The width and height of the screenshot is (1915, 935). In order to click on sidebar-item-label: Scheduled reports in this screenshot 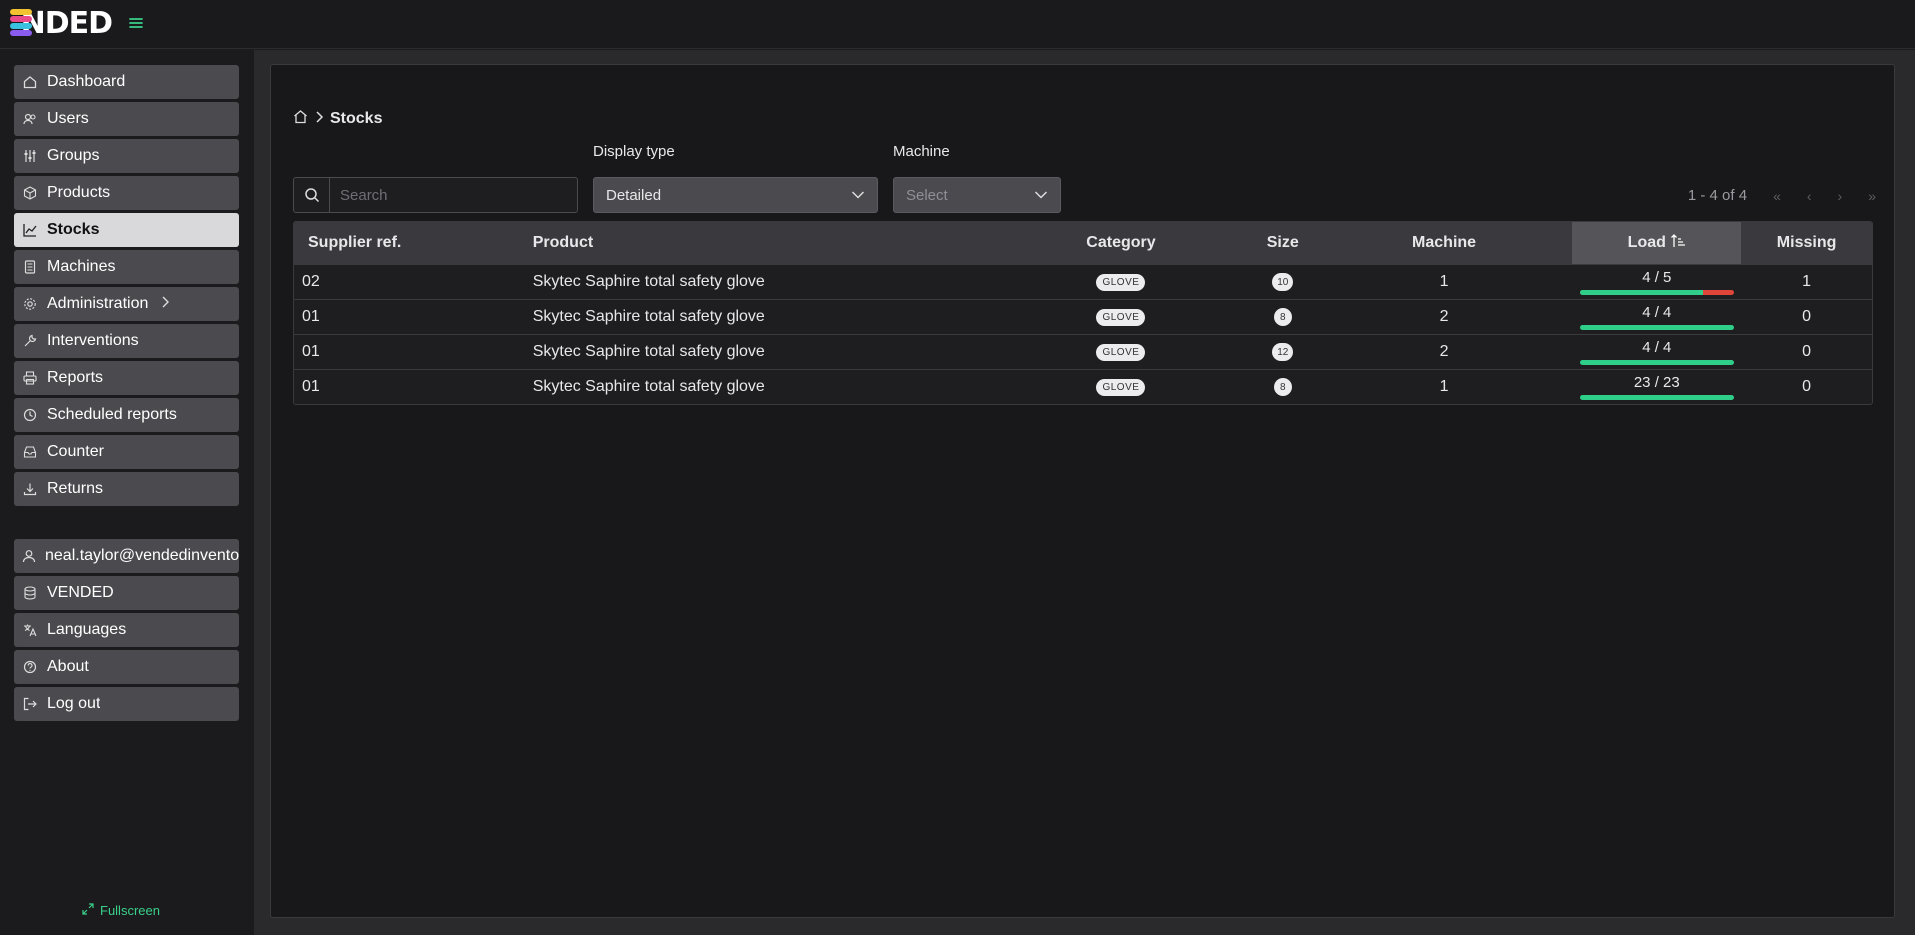, I will do `click(112, 414)`.